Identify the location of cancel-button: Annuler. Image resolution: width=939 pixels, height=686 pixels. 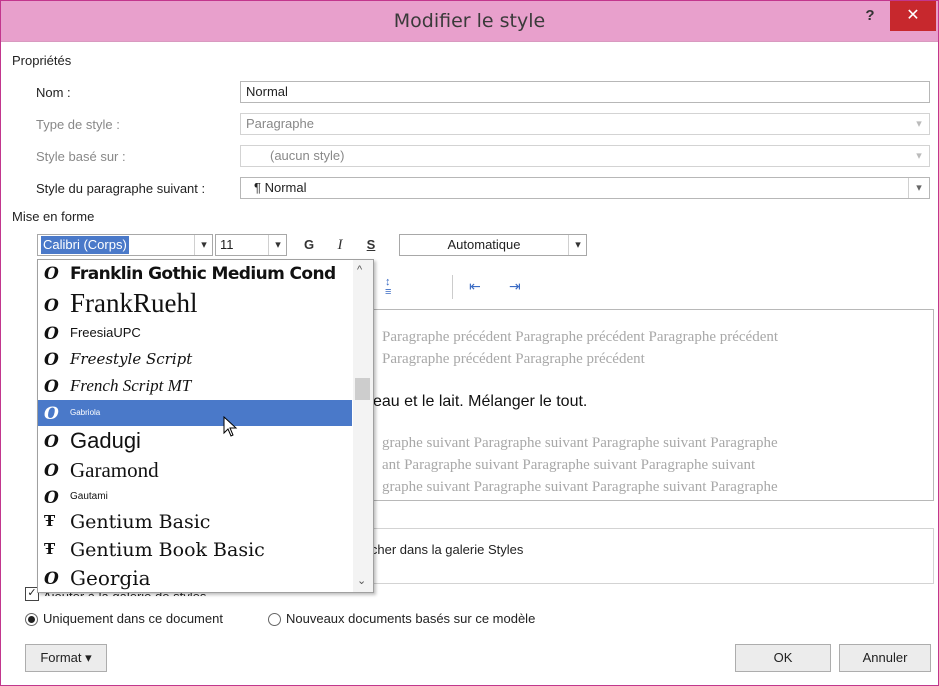
(885, 658).